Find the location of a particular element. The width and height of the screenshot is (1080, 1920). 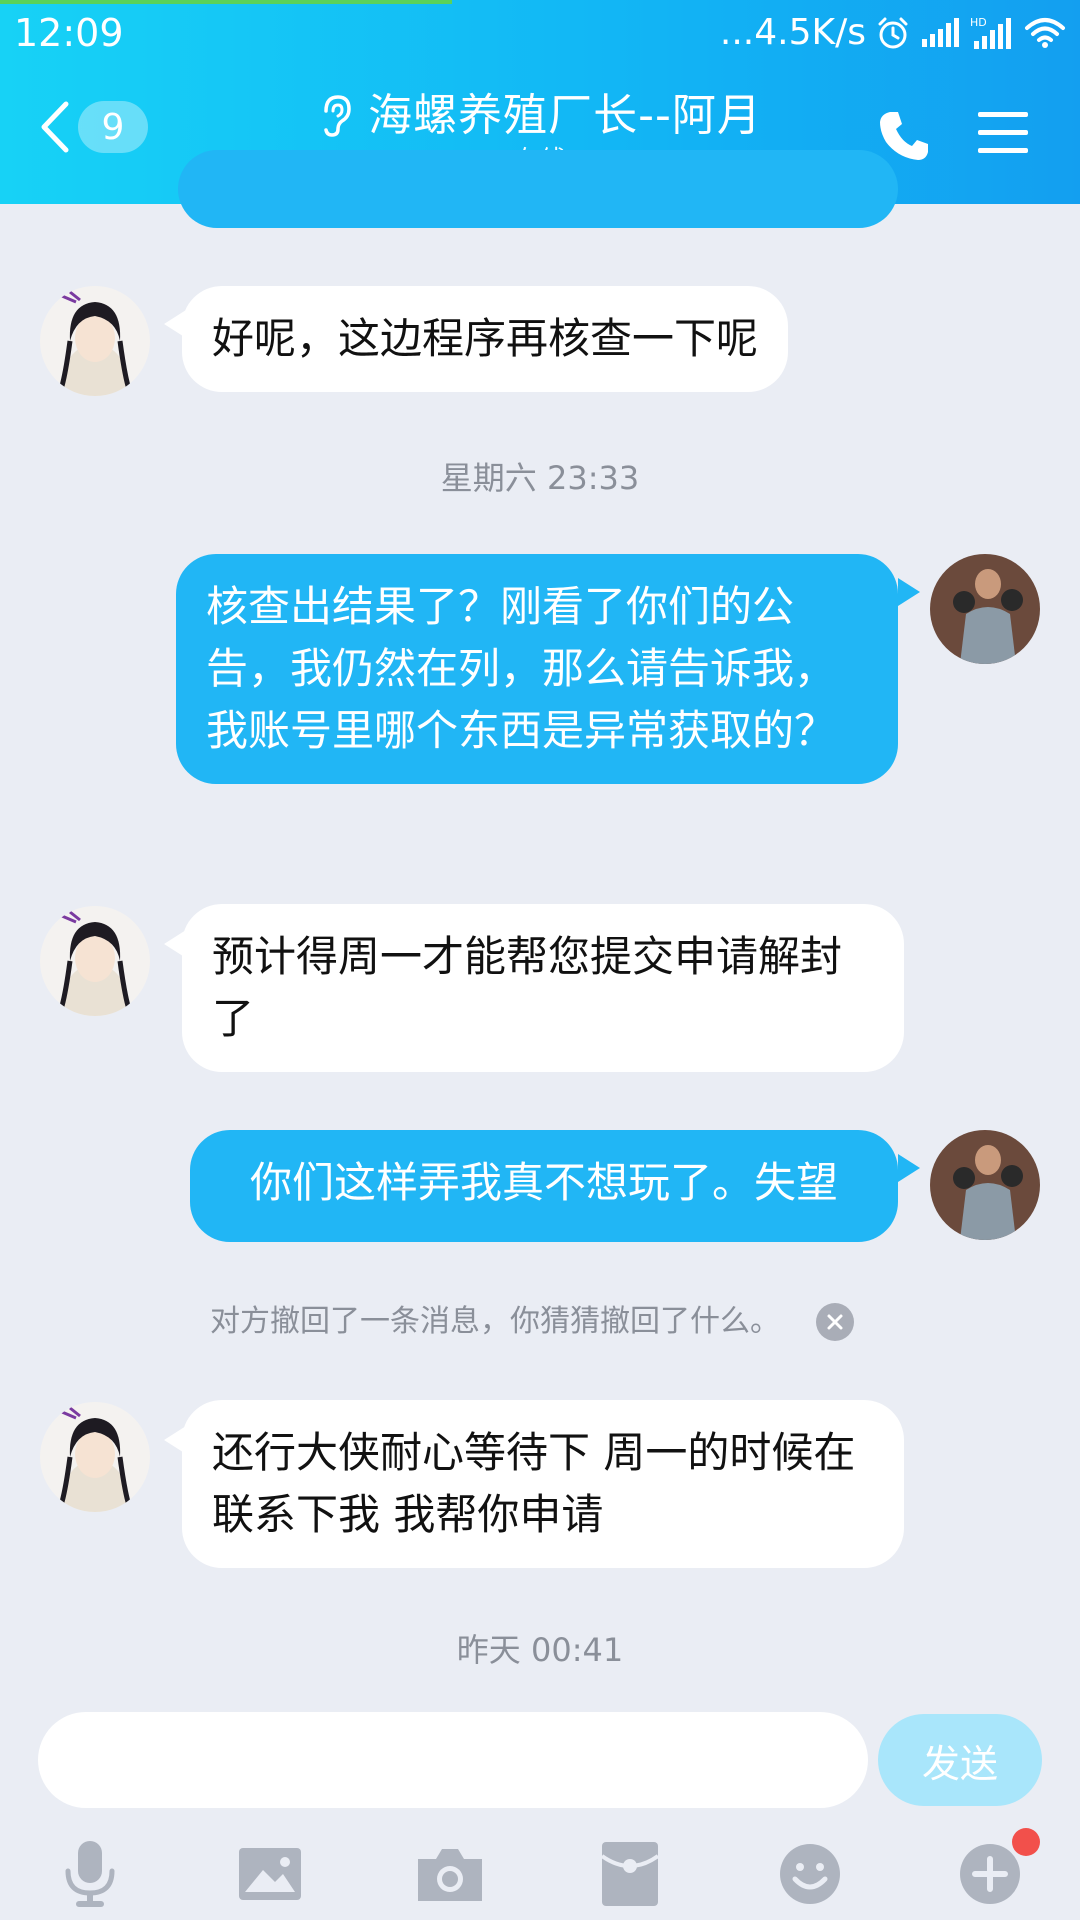

input-toolbar is located at coordinates (540, 1870).